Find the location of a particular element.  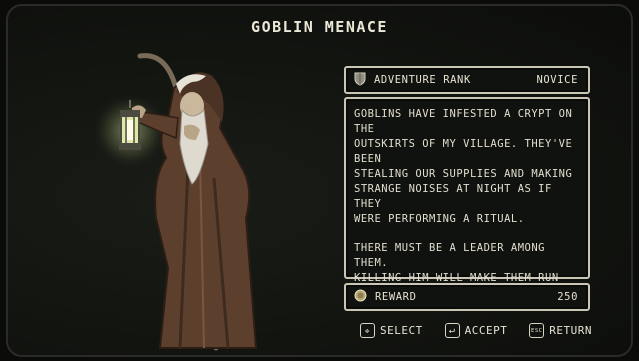

select-control: ✜ SELECT is located at coordinates (391, 330).